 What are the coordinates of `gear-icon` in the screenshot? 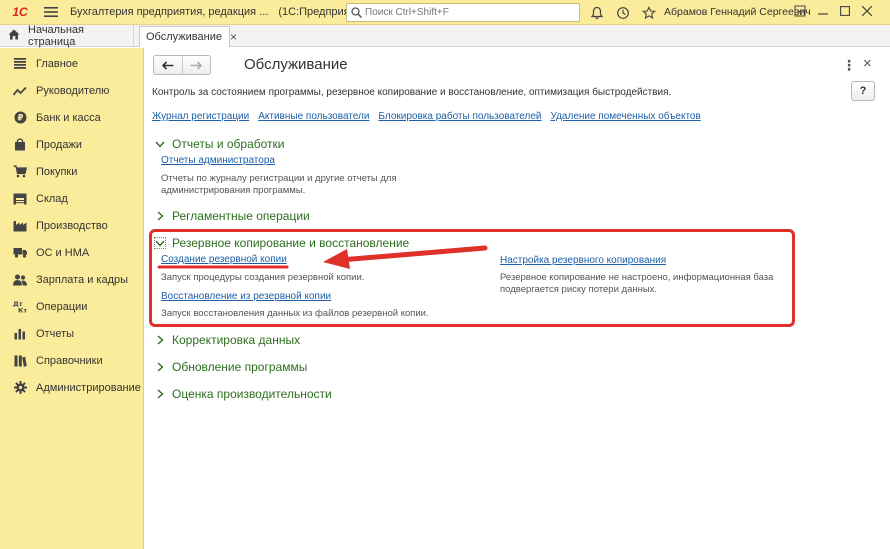 It's located at (20, 388).